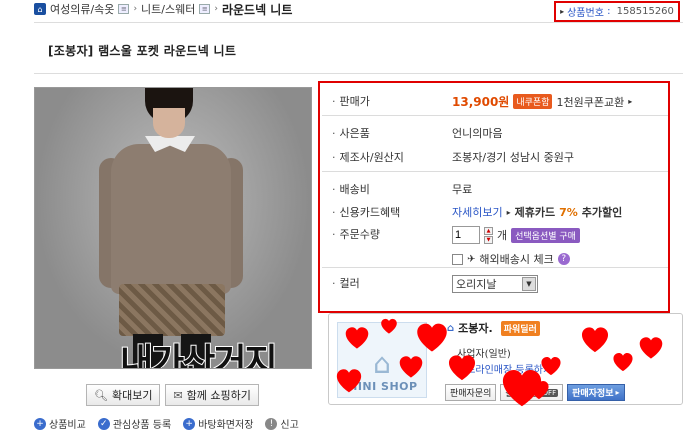 Image resolution: width=683 pixels, height=437 pixels. Describe the element at coordinates (585, 13) in the screenshot. I see `product-number-label: 상품번호` at that location.